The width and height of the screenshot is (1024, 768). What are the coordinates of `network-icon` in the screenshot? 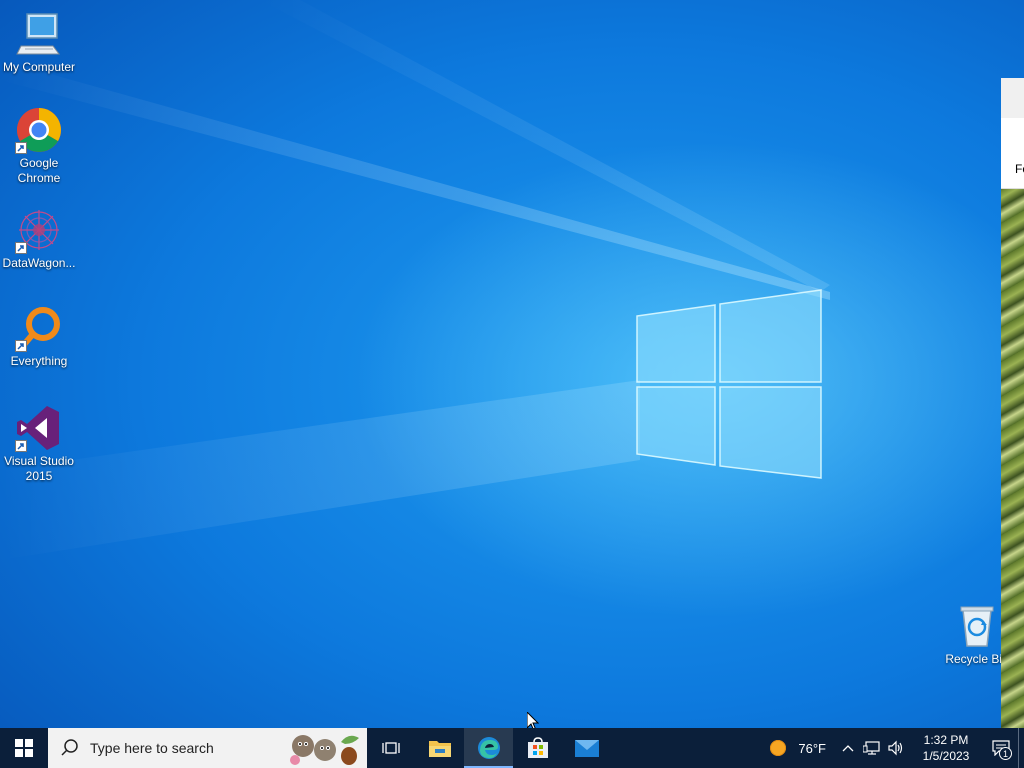 It's located at (871, 748).